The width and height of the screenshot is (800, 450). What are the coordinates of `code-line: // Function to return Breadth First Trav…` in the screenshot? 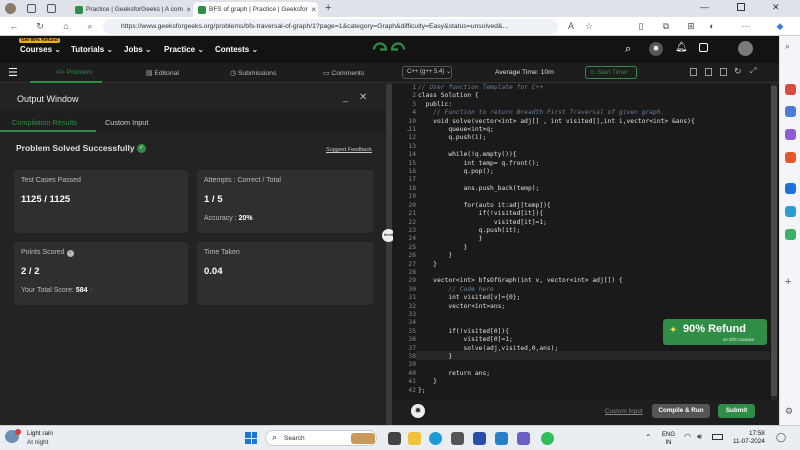 It's located at (594, 113).